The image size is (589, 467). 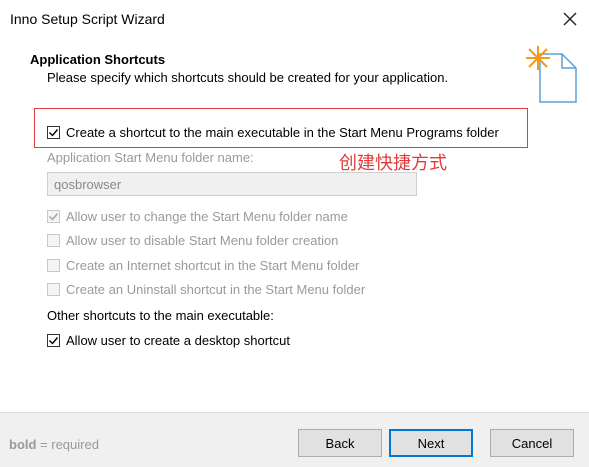 I want to click on folder-name-label: Application Start Menu folder name:, so click(x=150, y=157).